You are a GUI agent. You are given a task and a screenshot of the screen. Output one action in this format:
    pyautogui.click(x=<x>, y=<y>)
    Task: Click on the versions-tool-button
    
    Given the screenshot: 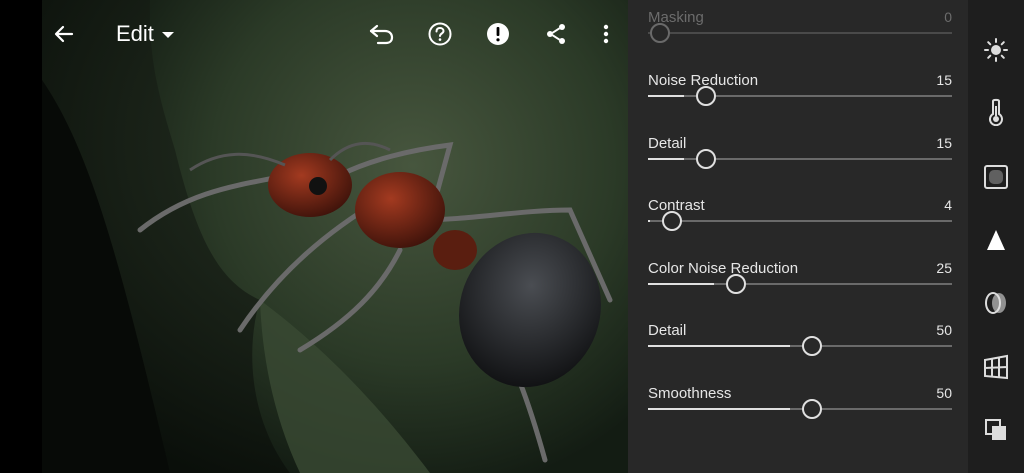 What is the action you would take?
    pyautogui.click(x=996, y=430)
    